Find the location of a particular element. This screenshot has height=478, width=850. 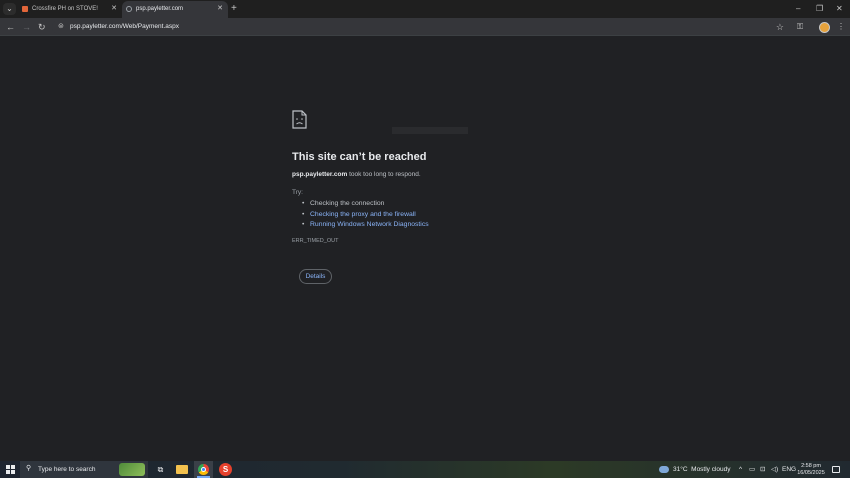

meet-now-icon: ▭ is located at coordinates (752, 469).